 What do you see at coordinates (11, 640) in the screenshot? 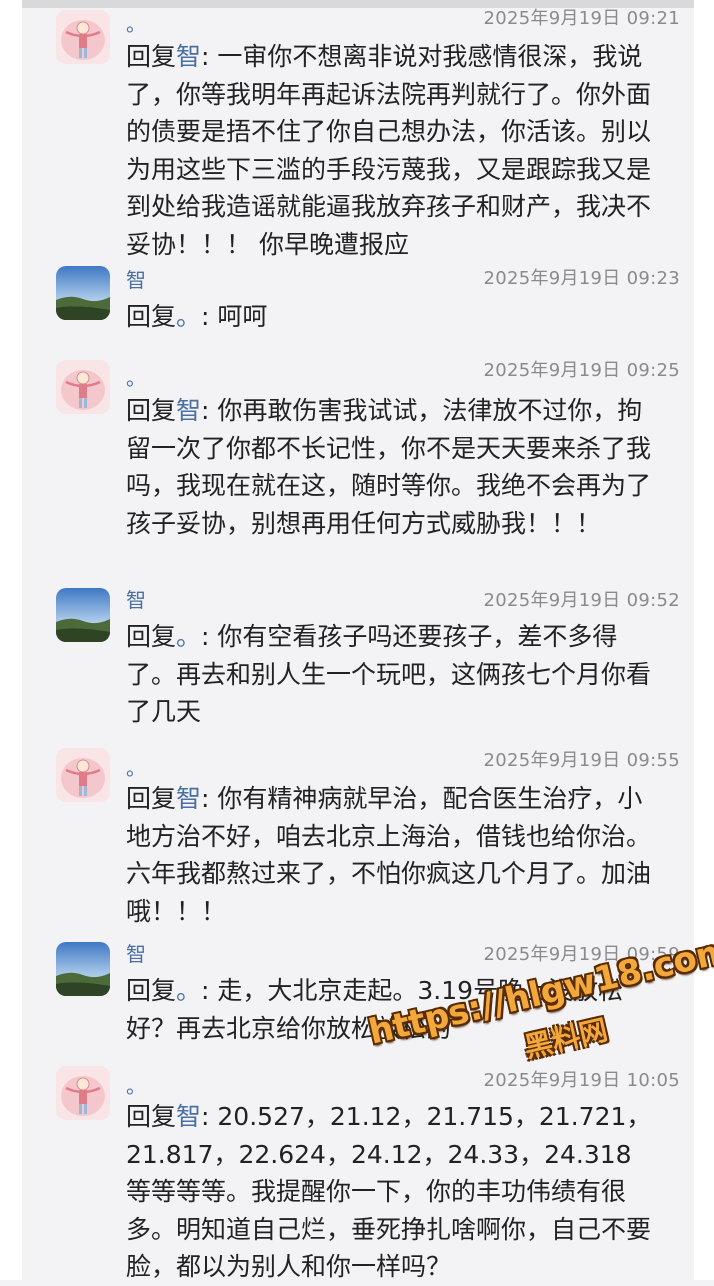
I see `left-margin` at bounding box center [11, 640].